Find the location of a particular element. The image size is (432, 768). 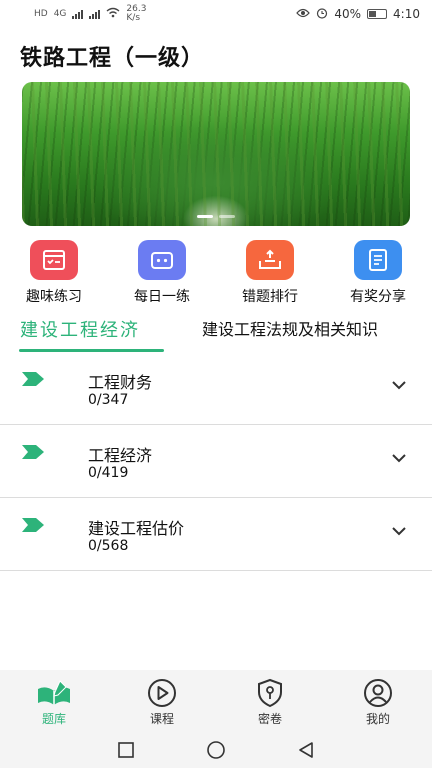

feature-daily-practice: 每日一练 is located at coordinates (162, 273).